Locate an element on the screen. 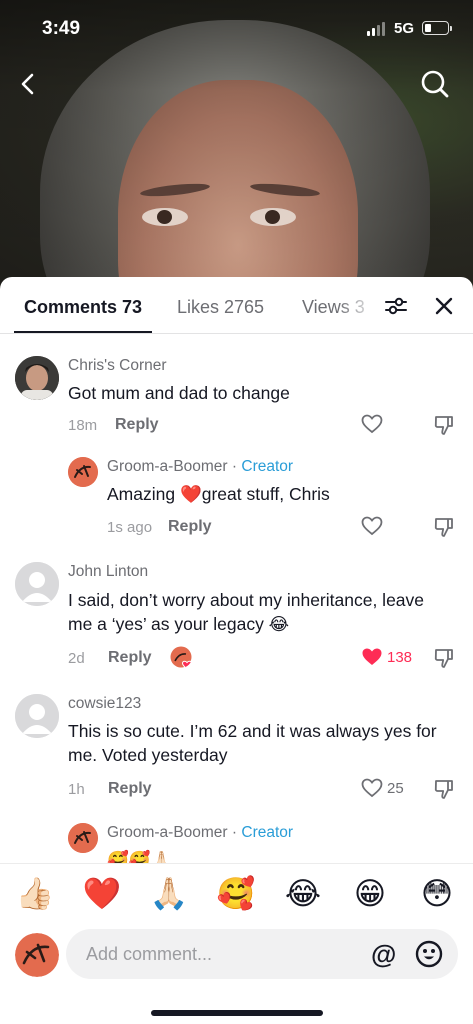 This screenshot has height=1024, width=473. reply-text: Amazing ❤️great stuff, Chris is located at coordinates (218, 494).